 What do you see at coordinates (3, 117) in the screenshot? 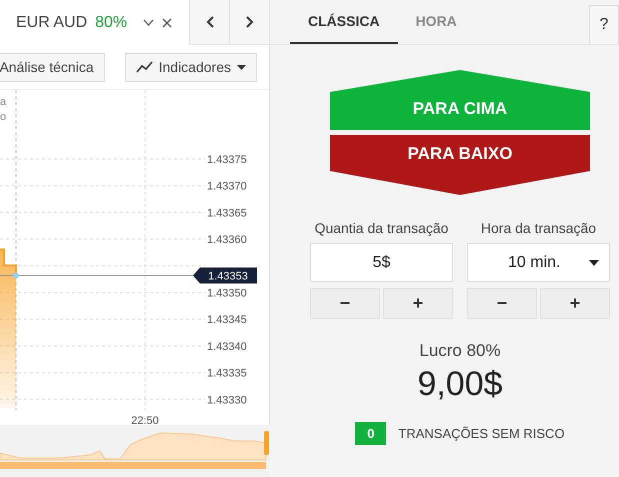
I see `chart-note: o` at bounding box center [3, 117].